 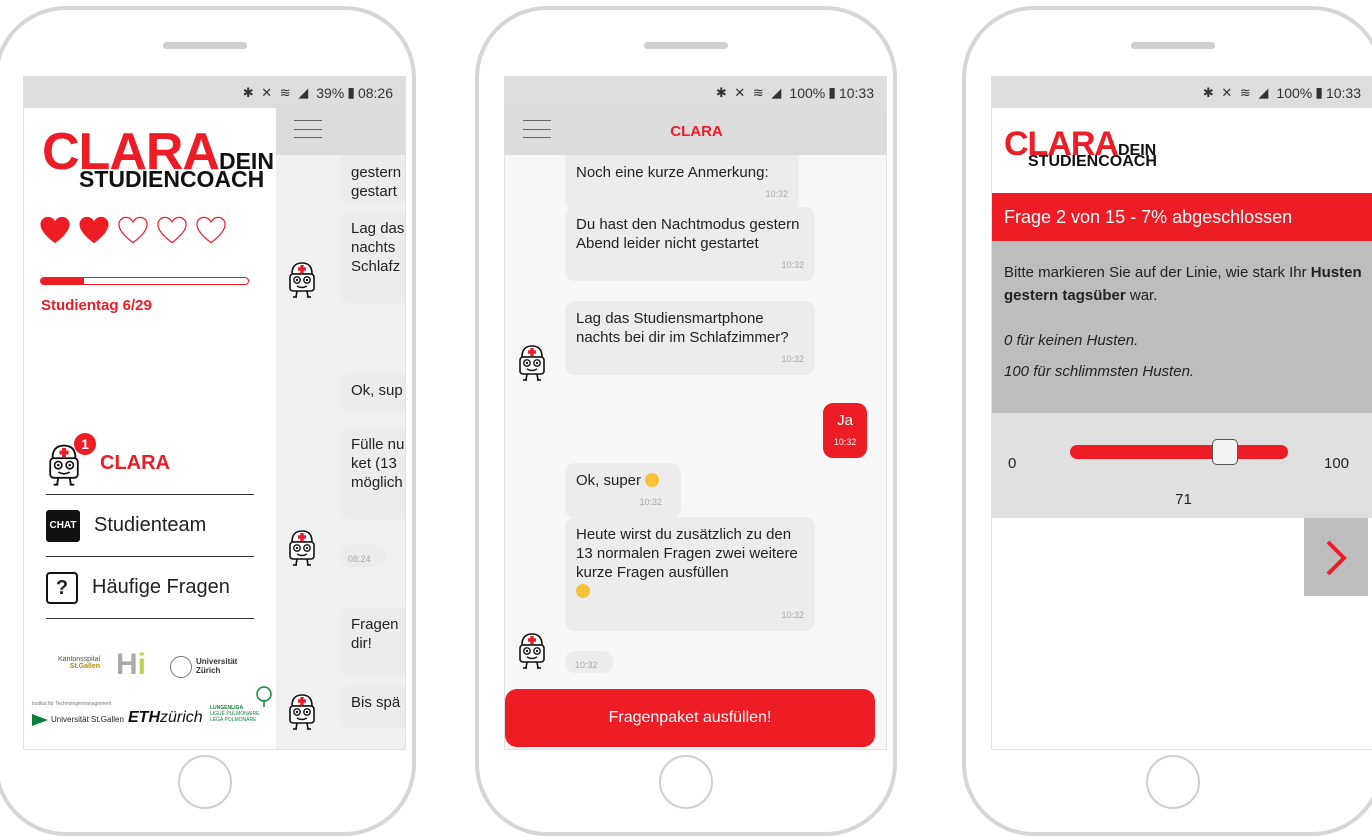 What do you see at coordinates (372, 393) in the screenshot?
I see `chat-fragment: Ok, sup` at bounding box center [372, 393].